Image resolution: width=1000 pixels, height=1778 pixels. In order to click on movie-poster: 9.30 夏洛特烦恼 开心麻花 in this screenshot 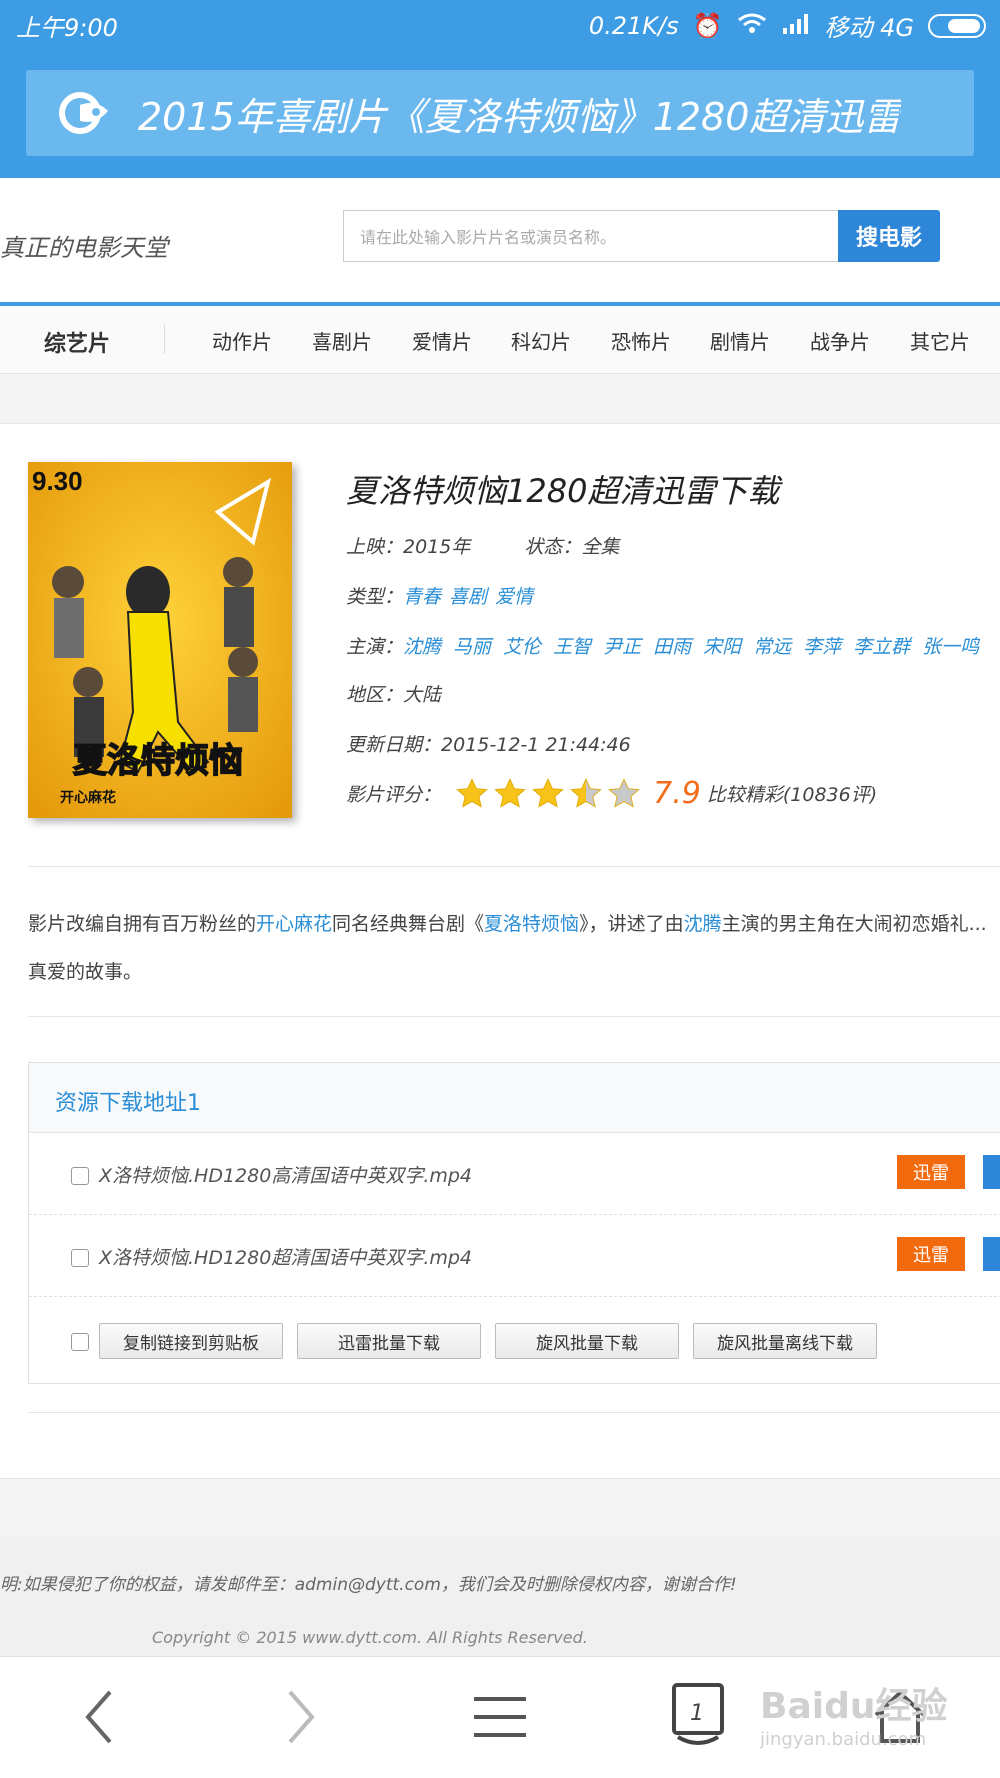, I will do `click(160, 640)`.